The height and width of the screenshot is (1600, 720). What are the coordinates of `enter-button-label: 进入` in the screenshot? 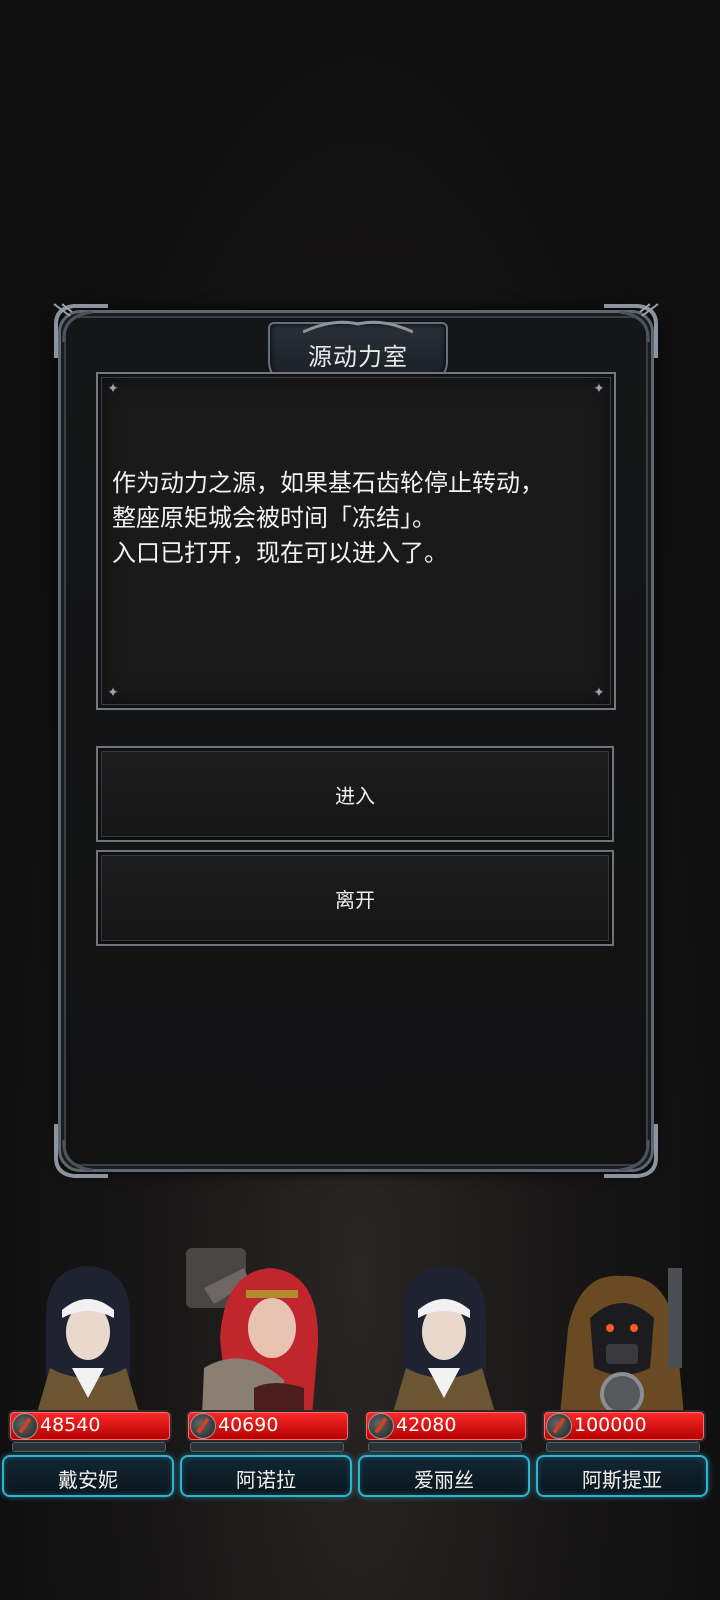 It's located at (355, 796).